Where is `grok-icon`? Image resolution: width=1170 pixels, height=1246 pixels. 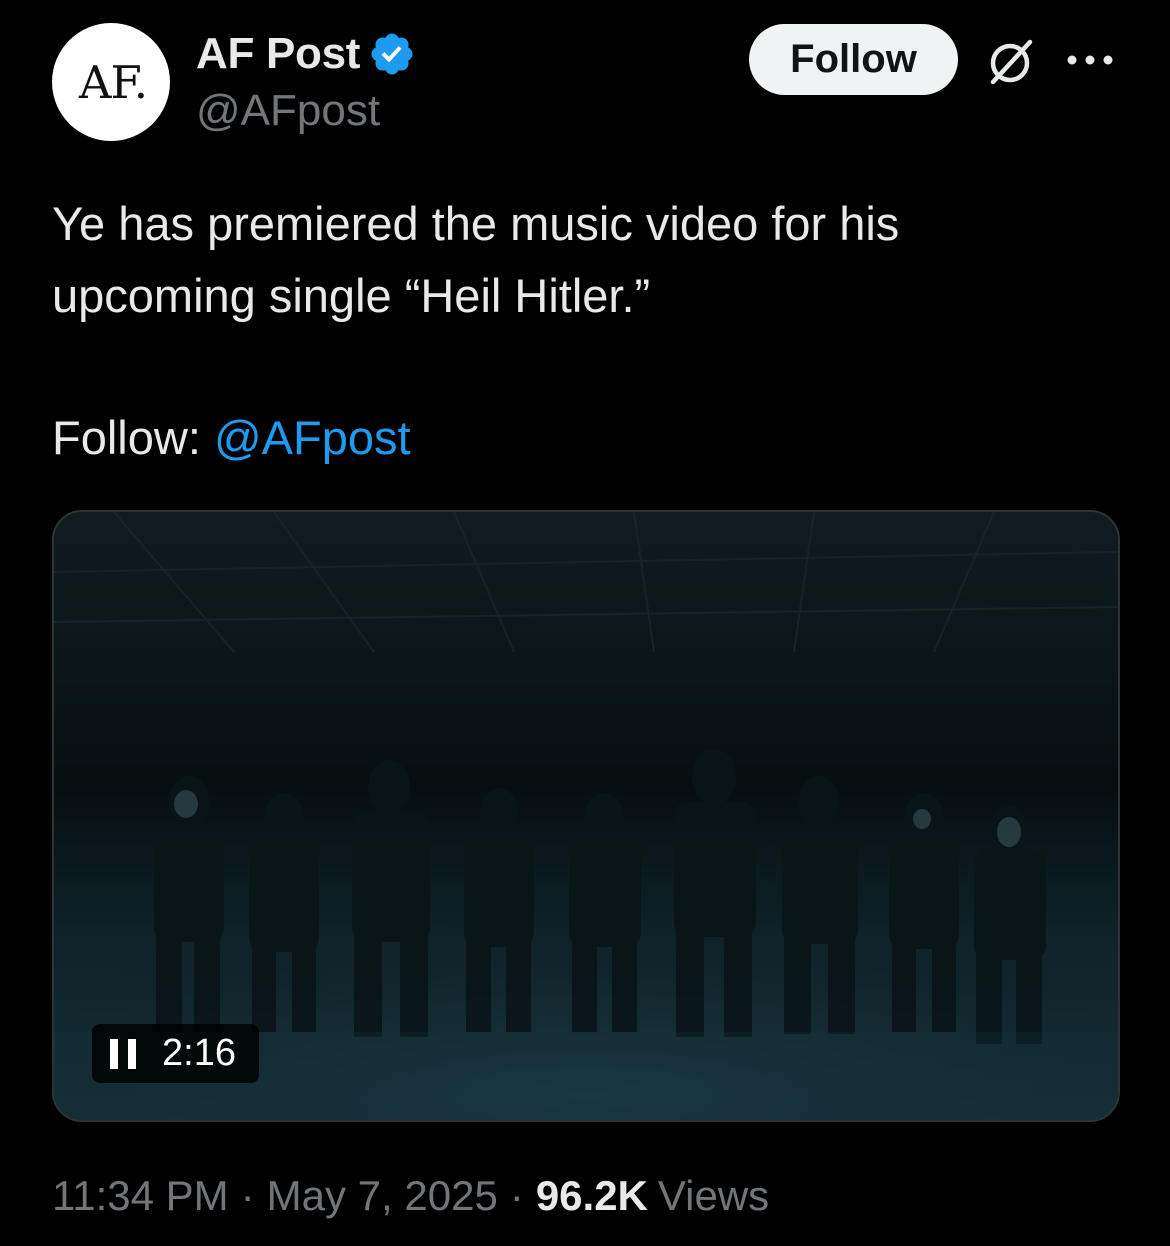 grok-icon is located at coordinates (1011, 61).